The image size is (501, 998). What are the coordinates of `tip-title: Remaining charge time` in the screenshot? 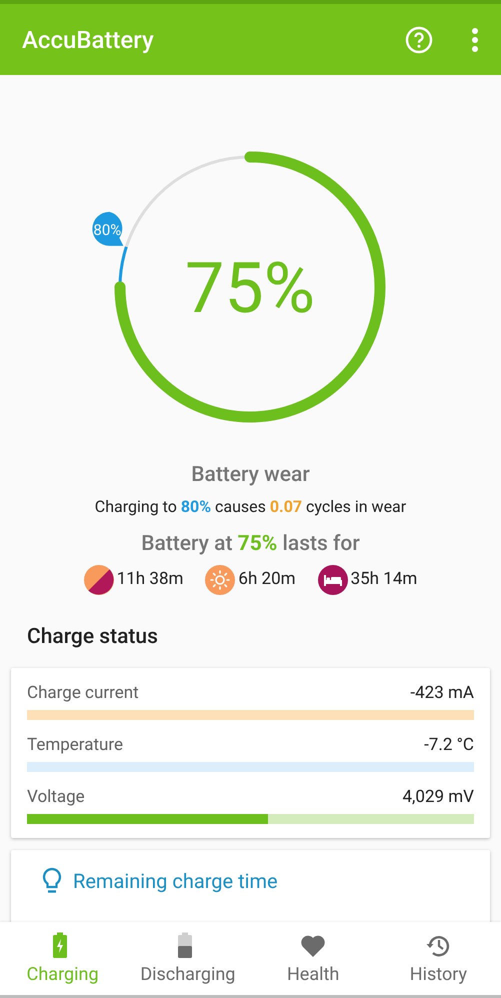 It's located at (175, 881).